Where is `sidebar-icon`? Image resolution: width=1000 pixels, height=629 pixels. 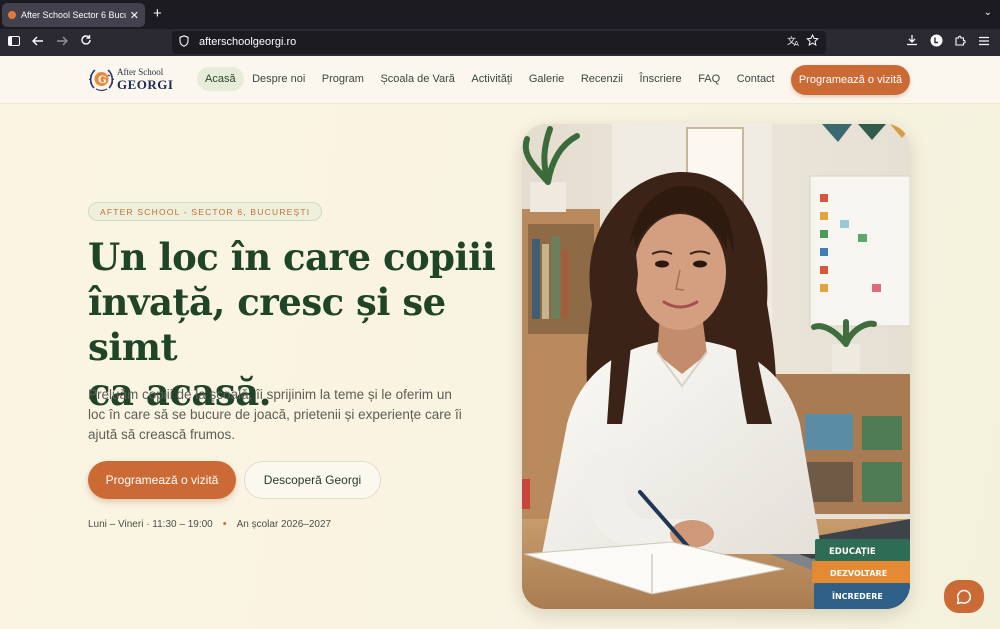 sidebar-icon is located at coordinates (14, 42).